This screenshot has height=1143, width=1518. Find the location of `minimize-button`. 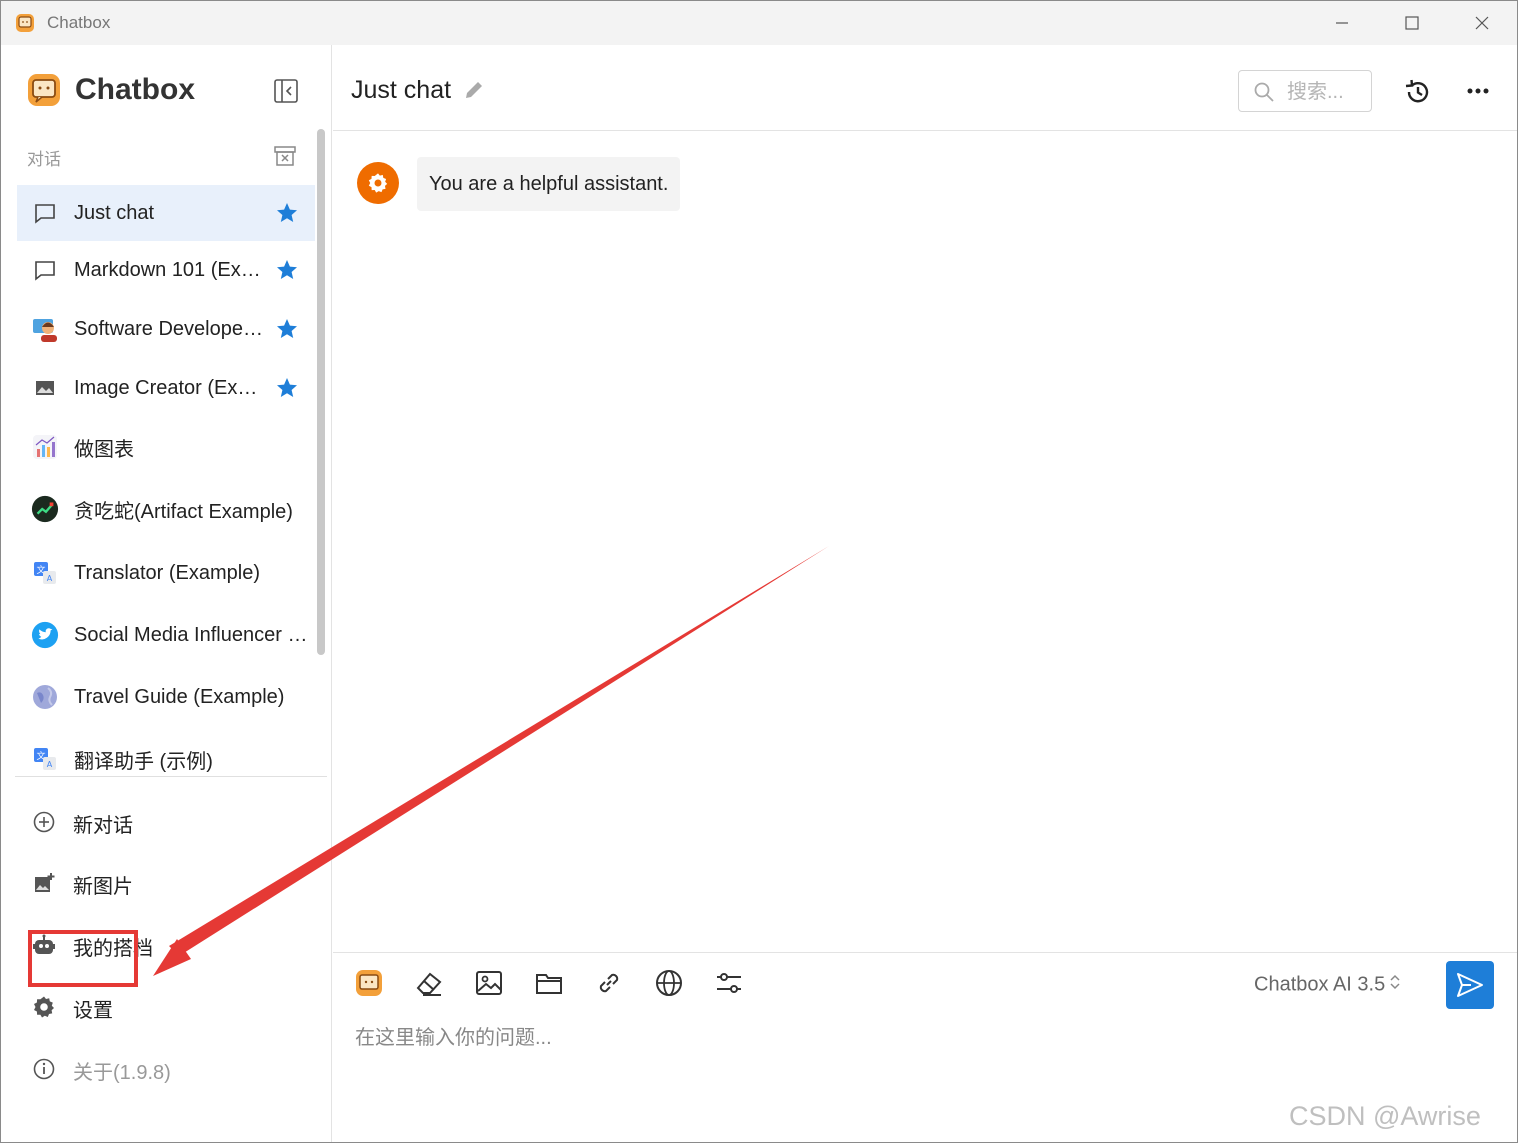

minimize-button is located at coordinates (1342, 23).